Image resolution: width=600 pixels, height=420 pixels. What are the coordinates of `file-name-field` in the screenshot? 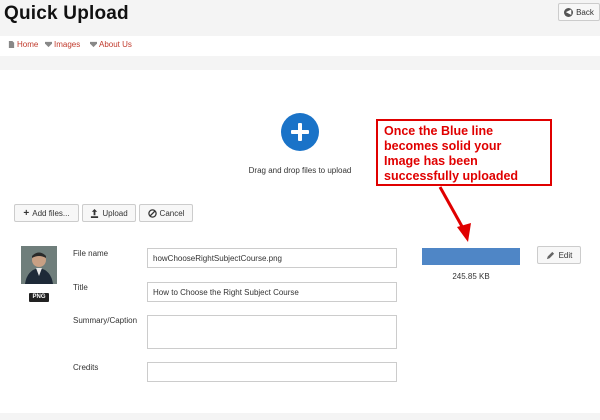 It's located at (272, 258).